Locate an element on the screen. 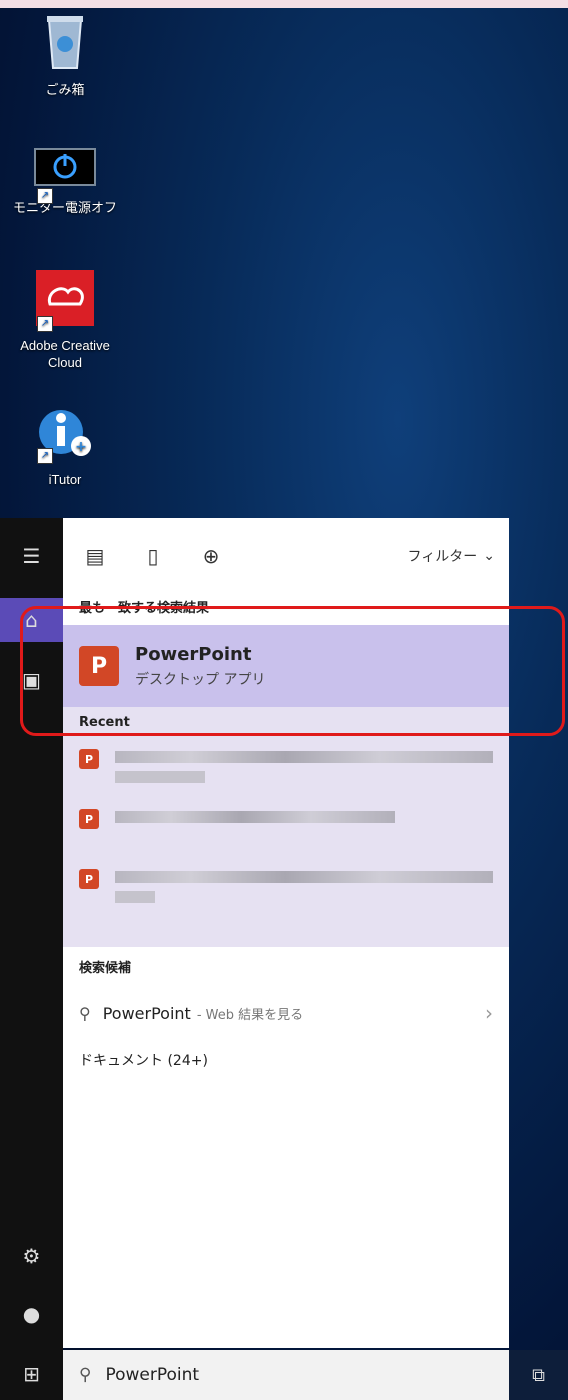 The width and height of the screenshot is (568, 1400). filter-label: フィルター is located at coordinates (442, 556).